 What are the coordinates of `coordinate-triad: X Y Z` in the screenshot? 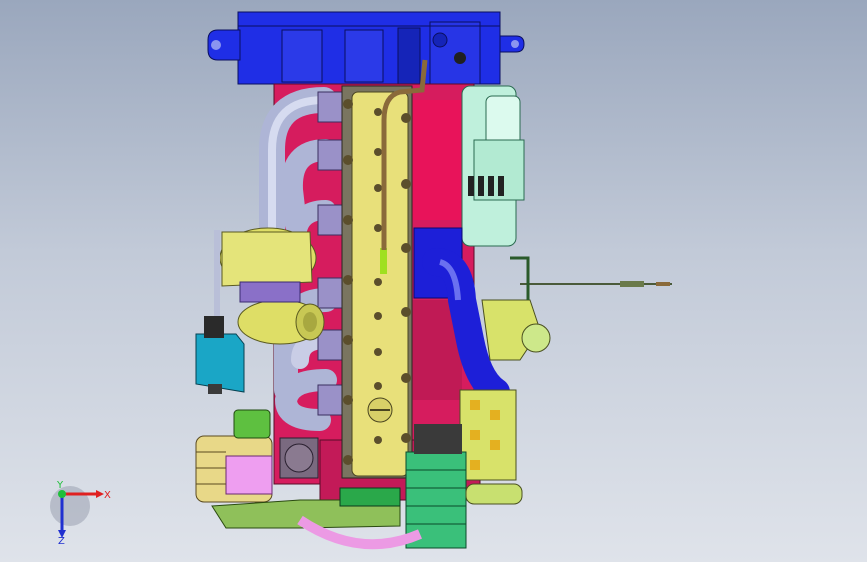 It's located at (80, 513).